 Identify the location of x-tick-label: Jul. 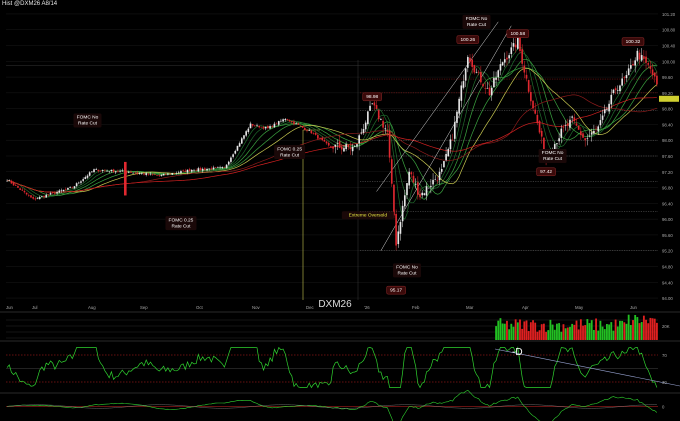
(35, 307).